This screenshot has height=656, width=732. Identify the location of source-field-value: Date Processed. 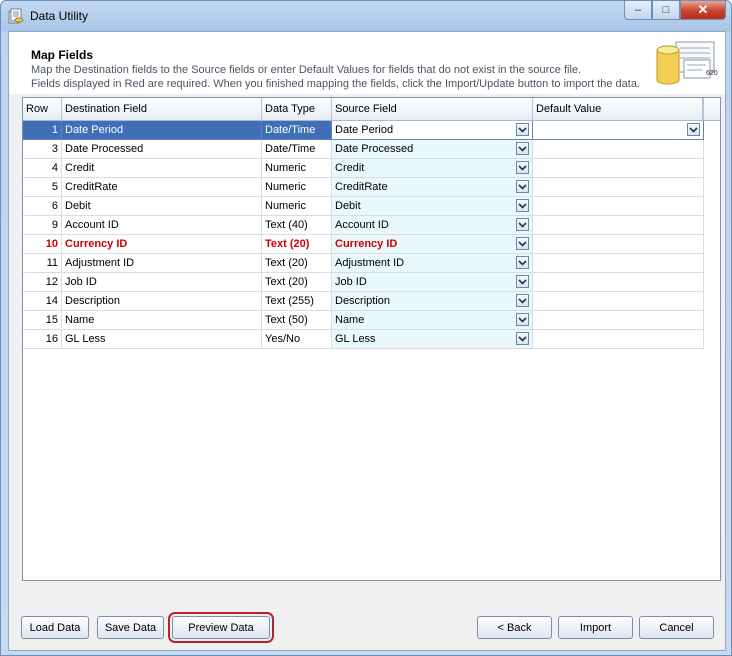
(374, 149).